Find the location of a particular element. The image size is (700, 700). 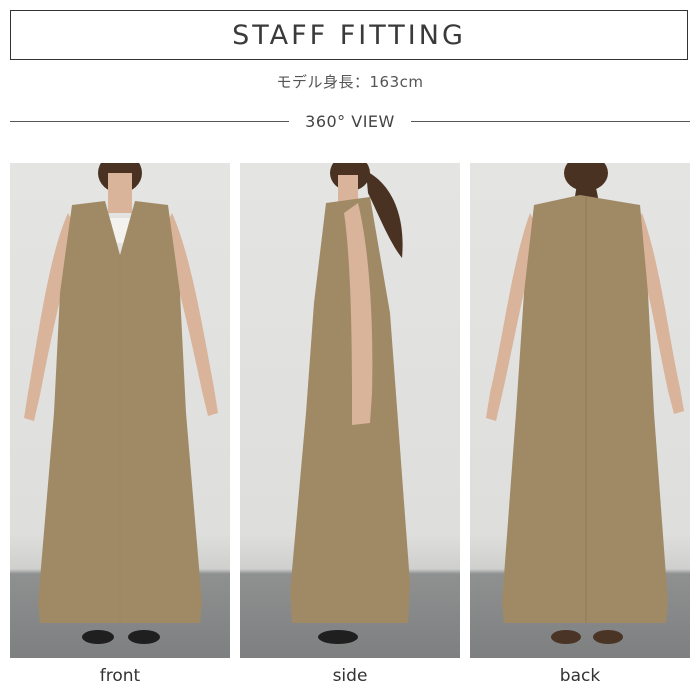

caption-front: front is located at coordinates (120, 676).